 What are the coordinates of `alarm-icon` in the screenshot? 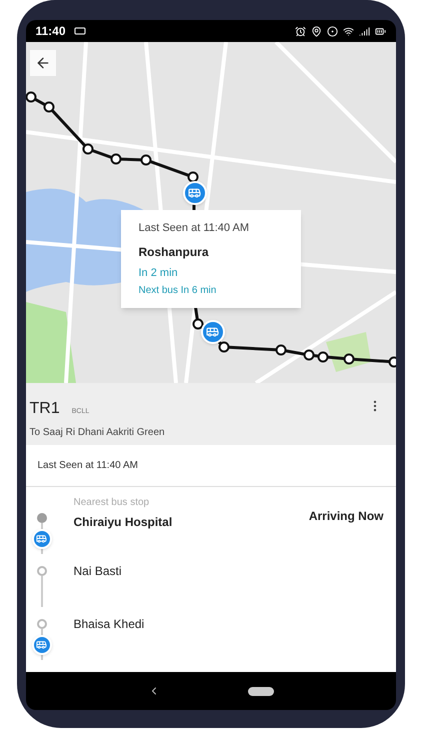 It's located at (300, 31).